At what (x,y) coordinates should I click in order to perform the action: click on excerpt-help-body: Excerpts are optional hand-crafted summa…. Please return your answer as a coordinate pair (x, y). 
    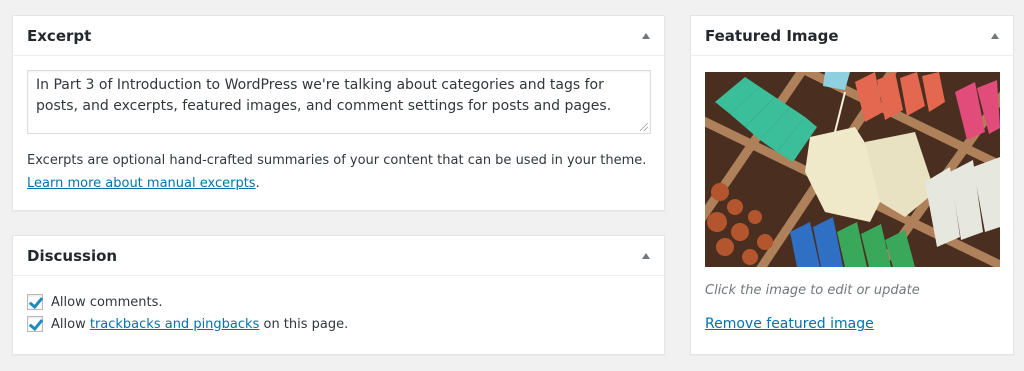
    Looking at the image, I should click on (337, 160).